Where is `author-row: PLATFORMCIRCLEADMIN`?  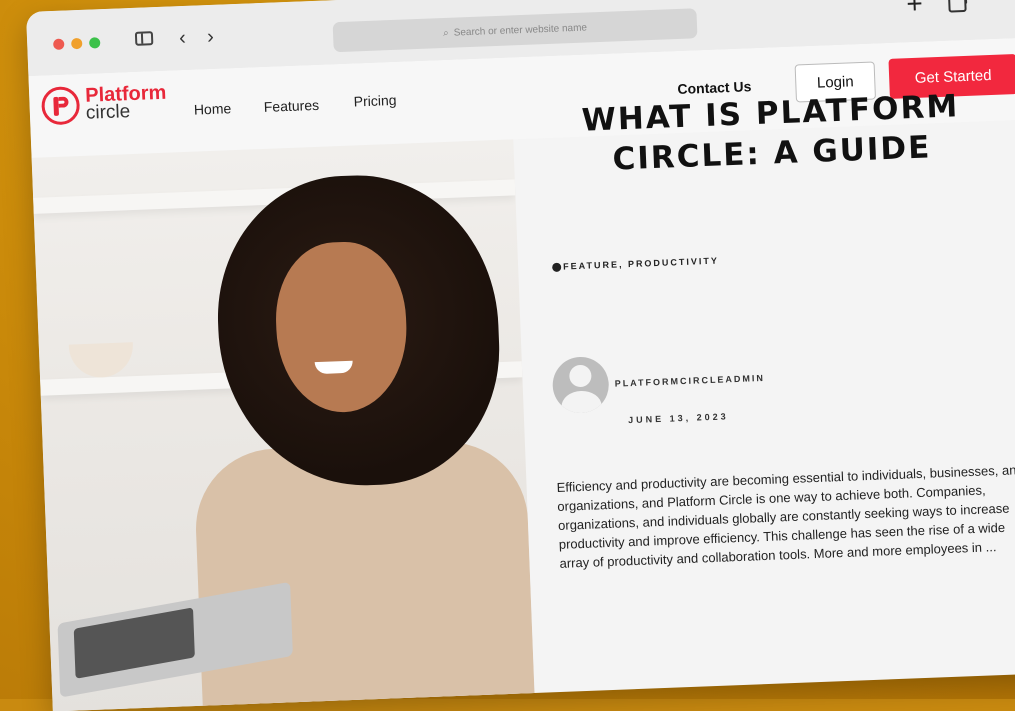 author-row: PLATFORMCIRCLEADMIN is located at coordinates (658, 382).